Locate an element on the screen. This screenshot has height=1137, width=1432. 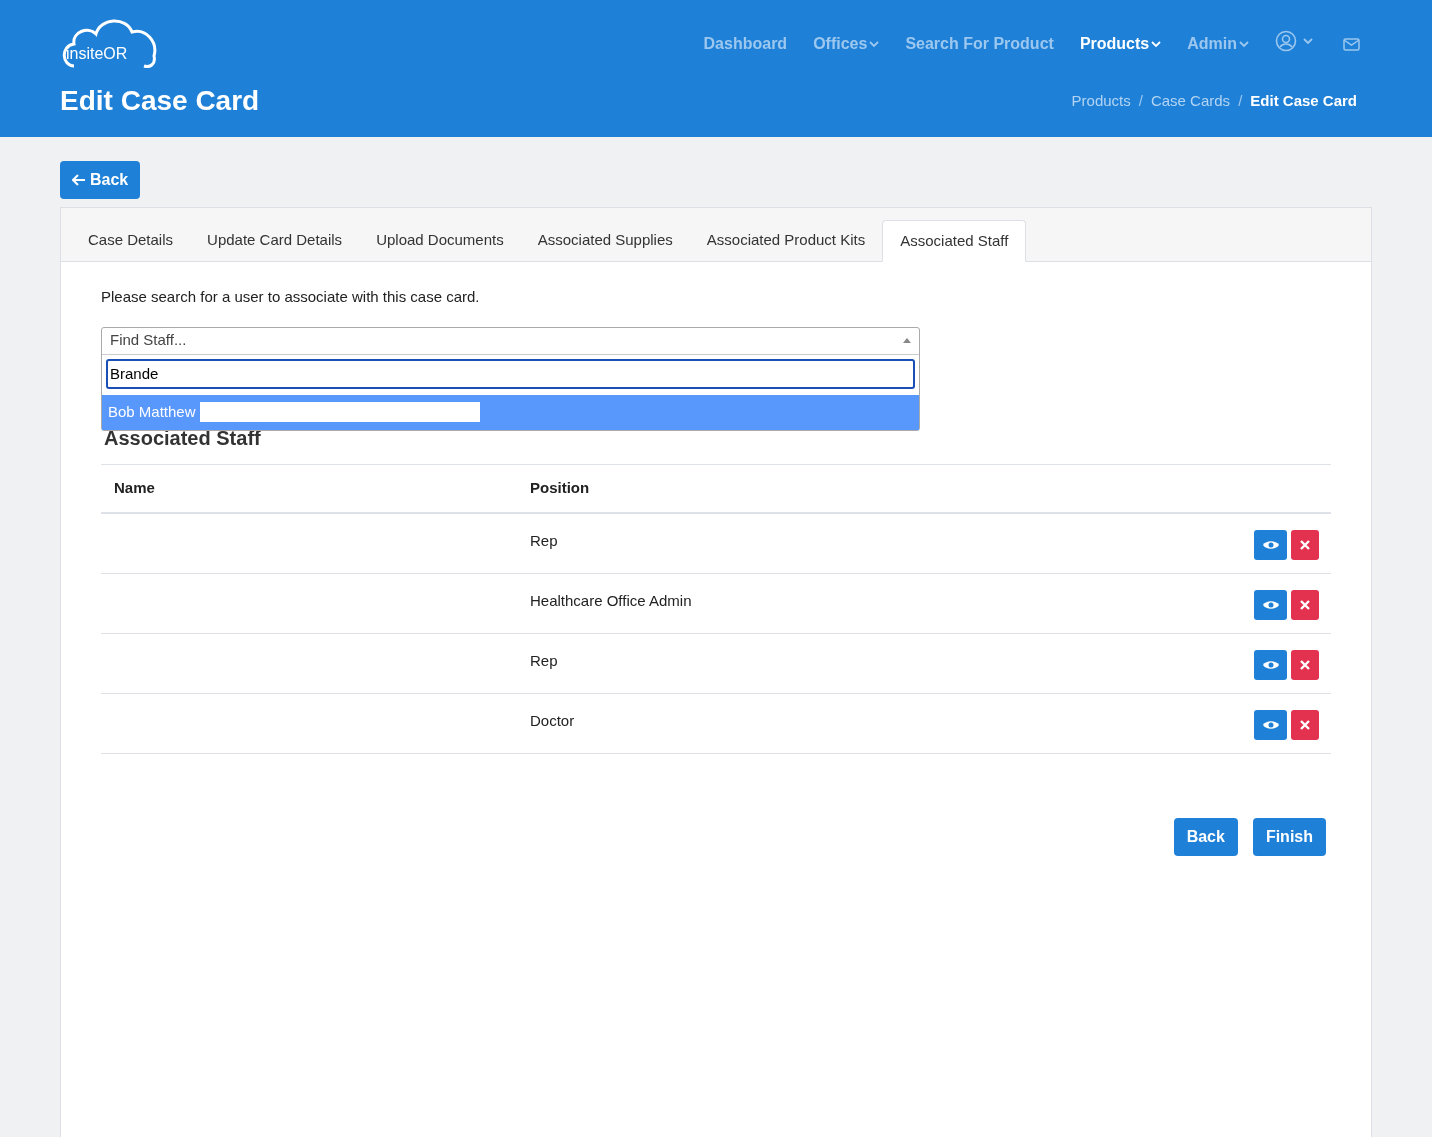
tab: Case Details is located at coordinates (131, 240).